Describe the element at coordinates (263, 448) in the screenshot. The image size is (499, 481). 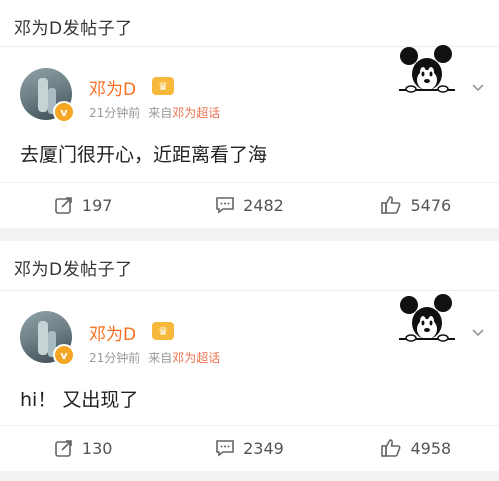
I see `comment-count: 2349` at that location.